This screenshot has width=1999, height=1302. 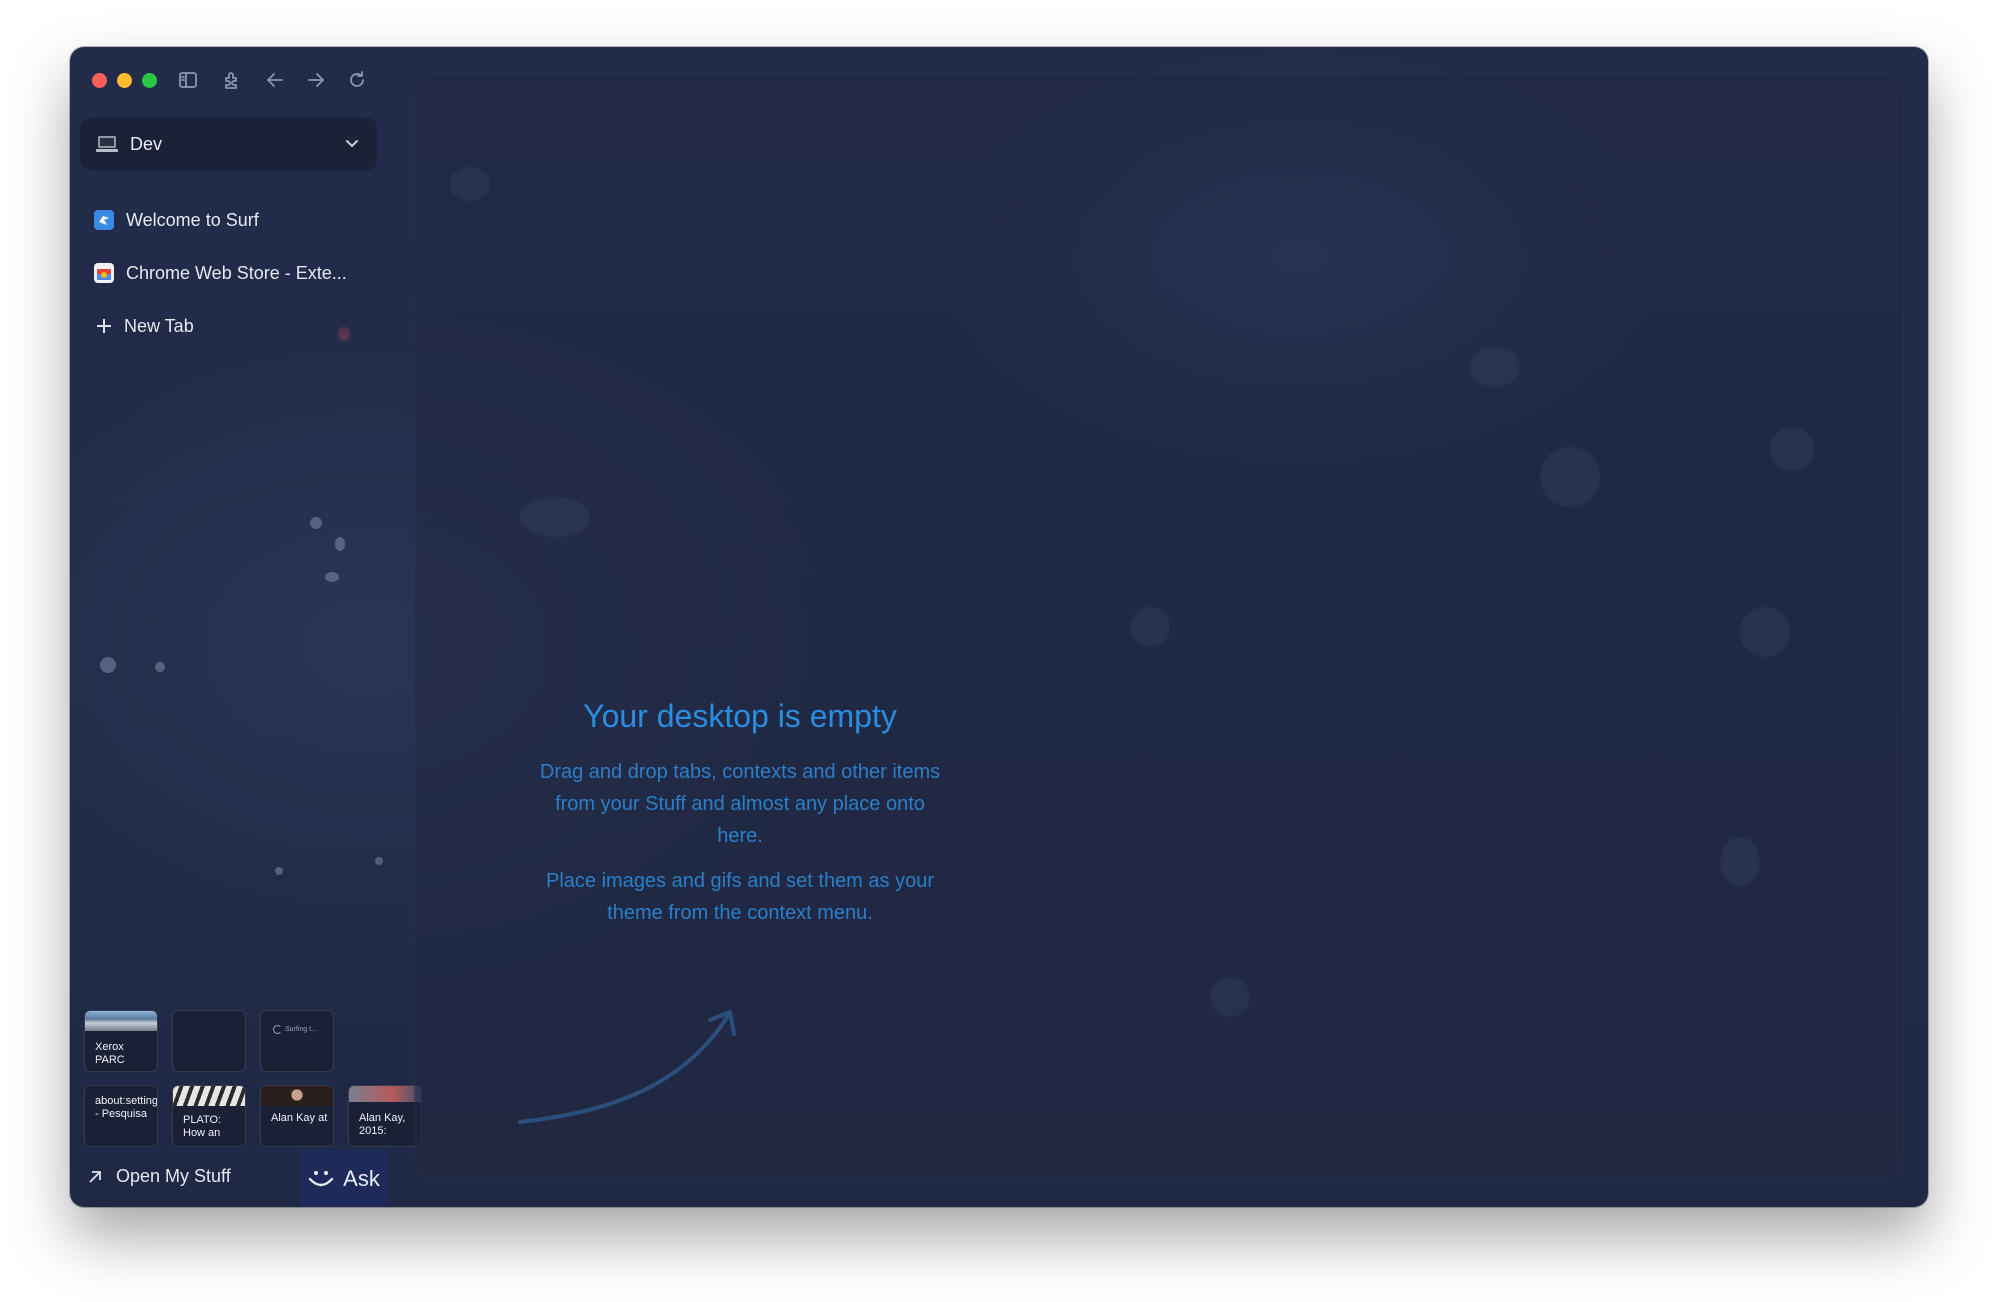 What do you see at coordinates (104, 273) in the screenshot?
I see `chrome-web-store-favicon` at bounding box center [104, 273].